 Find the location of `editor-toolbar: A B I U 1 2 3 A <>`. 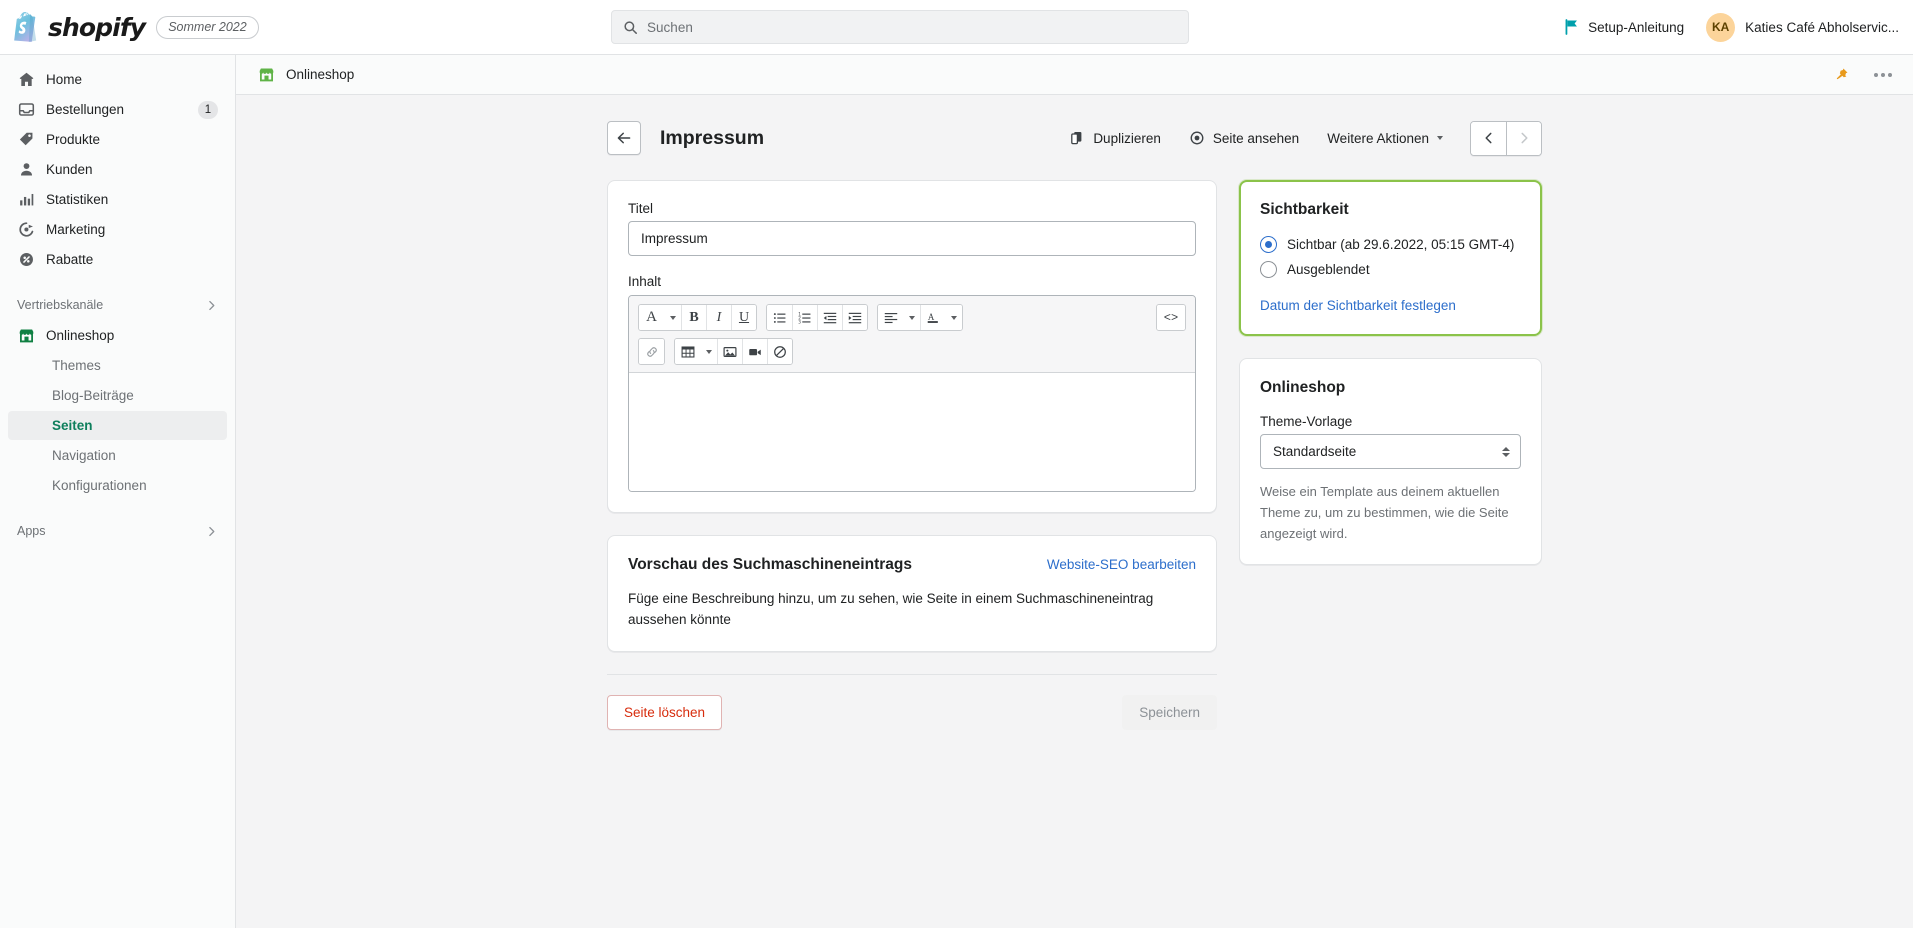

editor-toolbar: A B I U 1 2 3 A <> is located at coordinates (912, 334).